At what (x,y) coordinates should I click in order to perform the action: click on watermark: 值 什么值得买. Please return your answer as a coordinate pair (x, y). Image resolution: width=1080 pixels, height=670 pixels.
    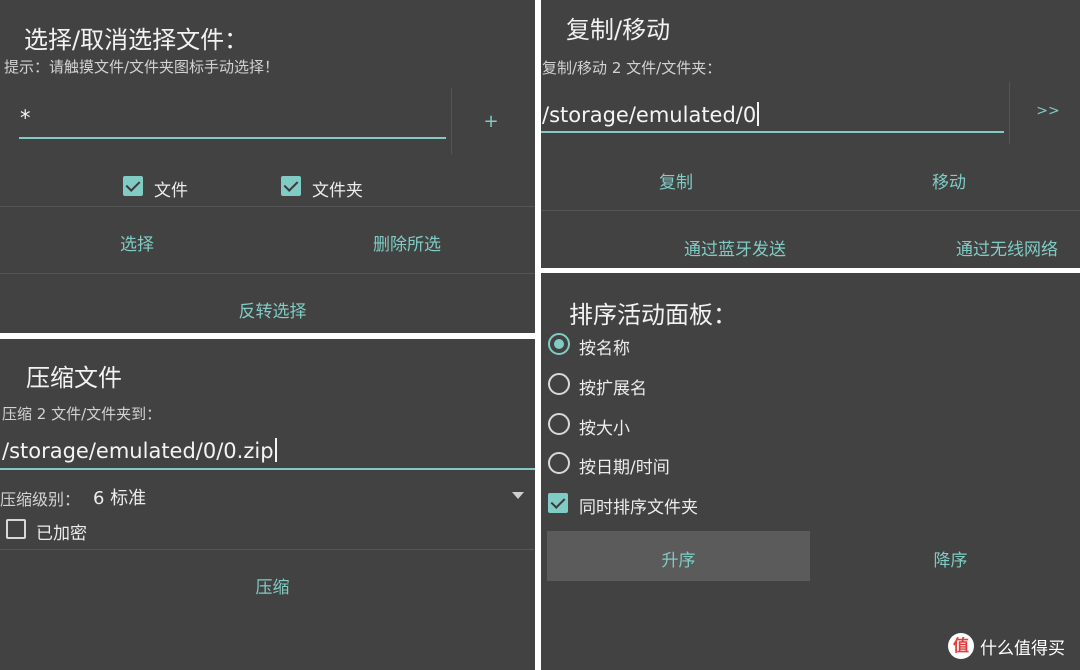
    Looking at the image, I should click on (1006, 646).